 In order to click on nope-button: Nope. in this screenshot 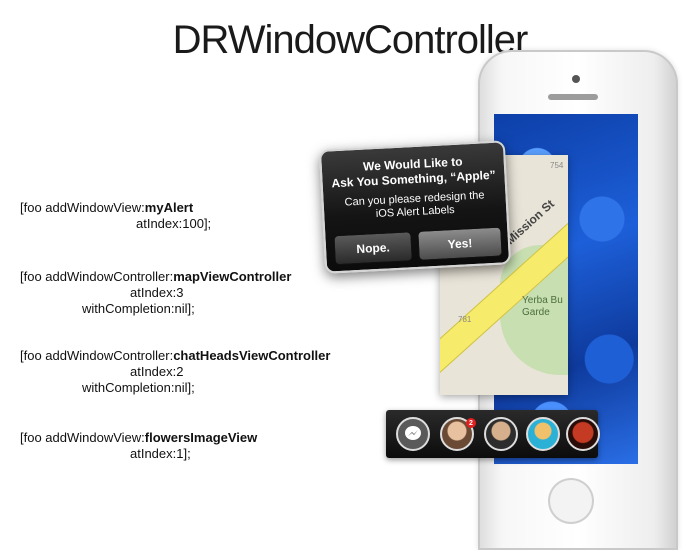, I will do `click(373, 248)`.